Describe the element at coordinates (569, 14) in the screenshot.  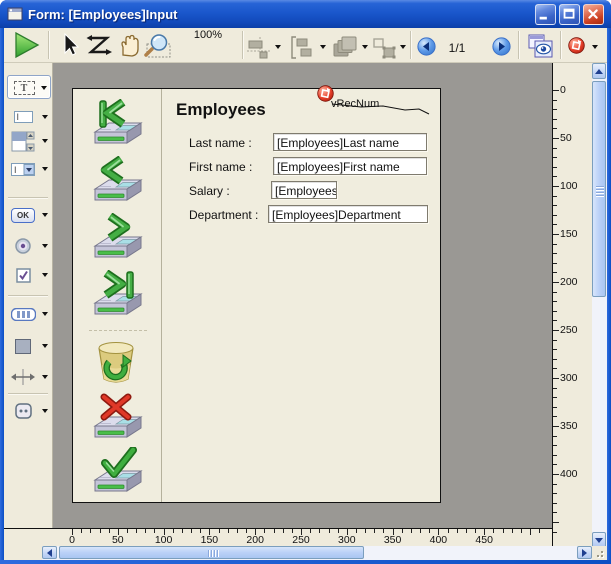
I see `maximize-button` at that location.